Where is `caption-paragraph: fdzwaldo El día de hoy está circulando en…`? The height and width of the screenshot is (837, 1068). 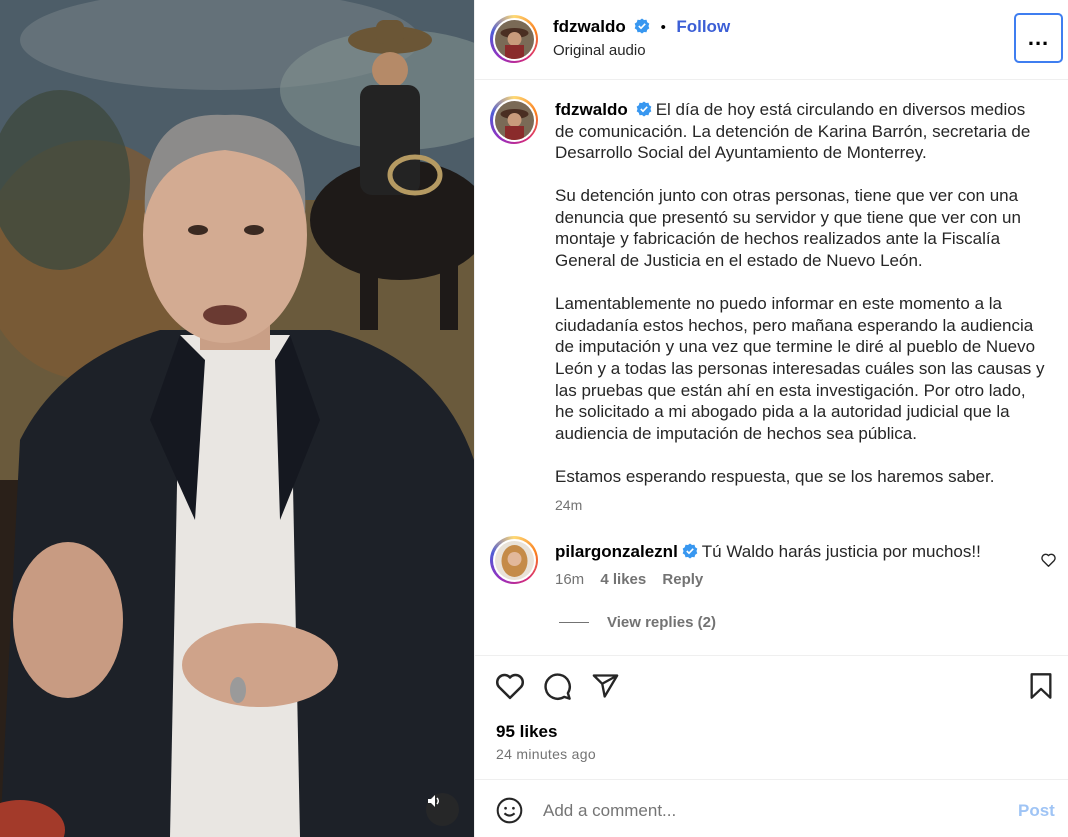 caption-paragraph: fdzwaldo El día de hoy está circulando en… is located at coordinates (800, 131).